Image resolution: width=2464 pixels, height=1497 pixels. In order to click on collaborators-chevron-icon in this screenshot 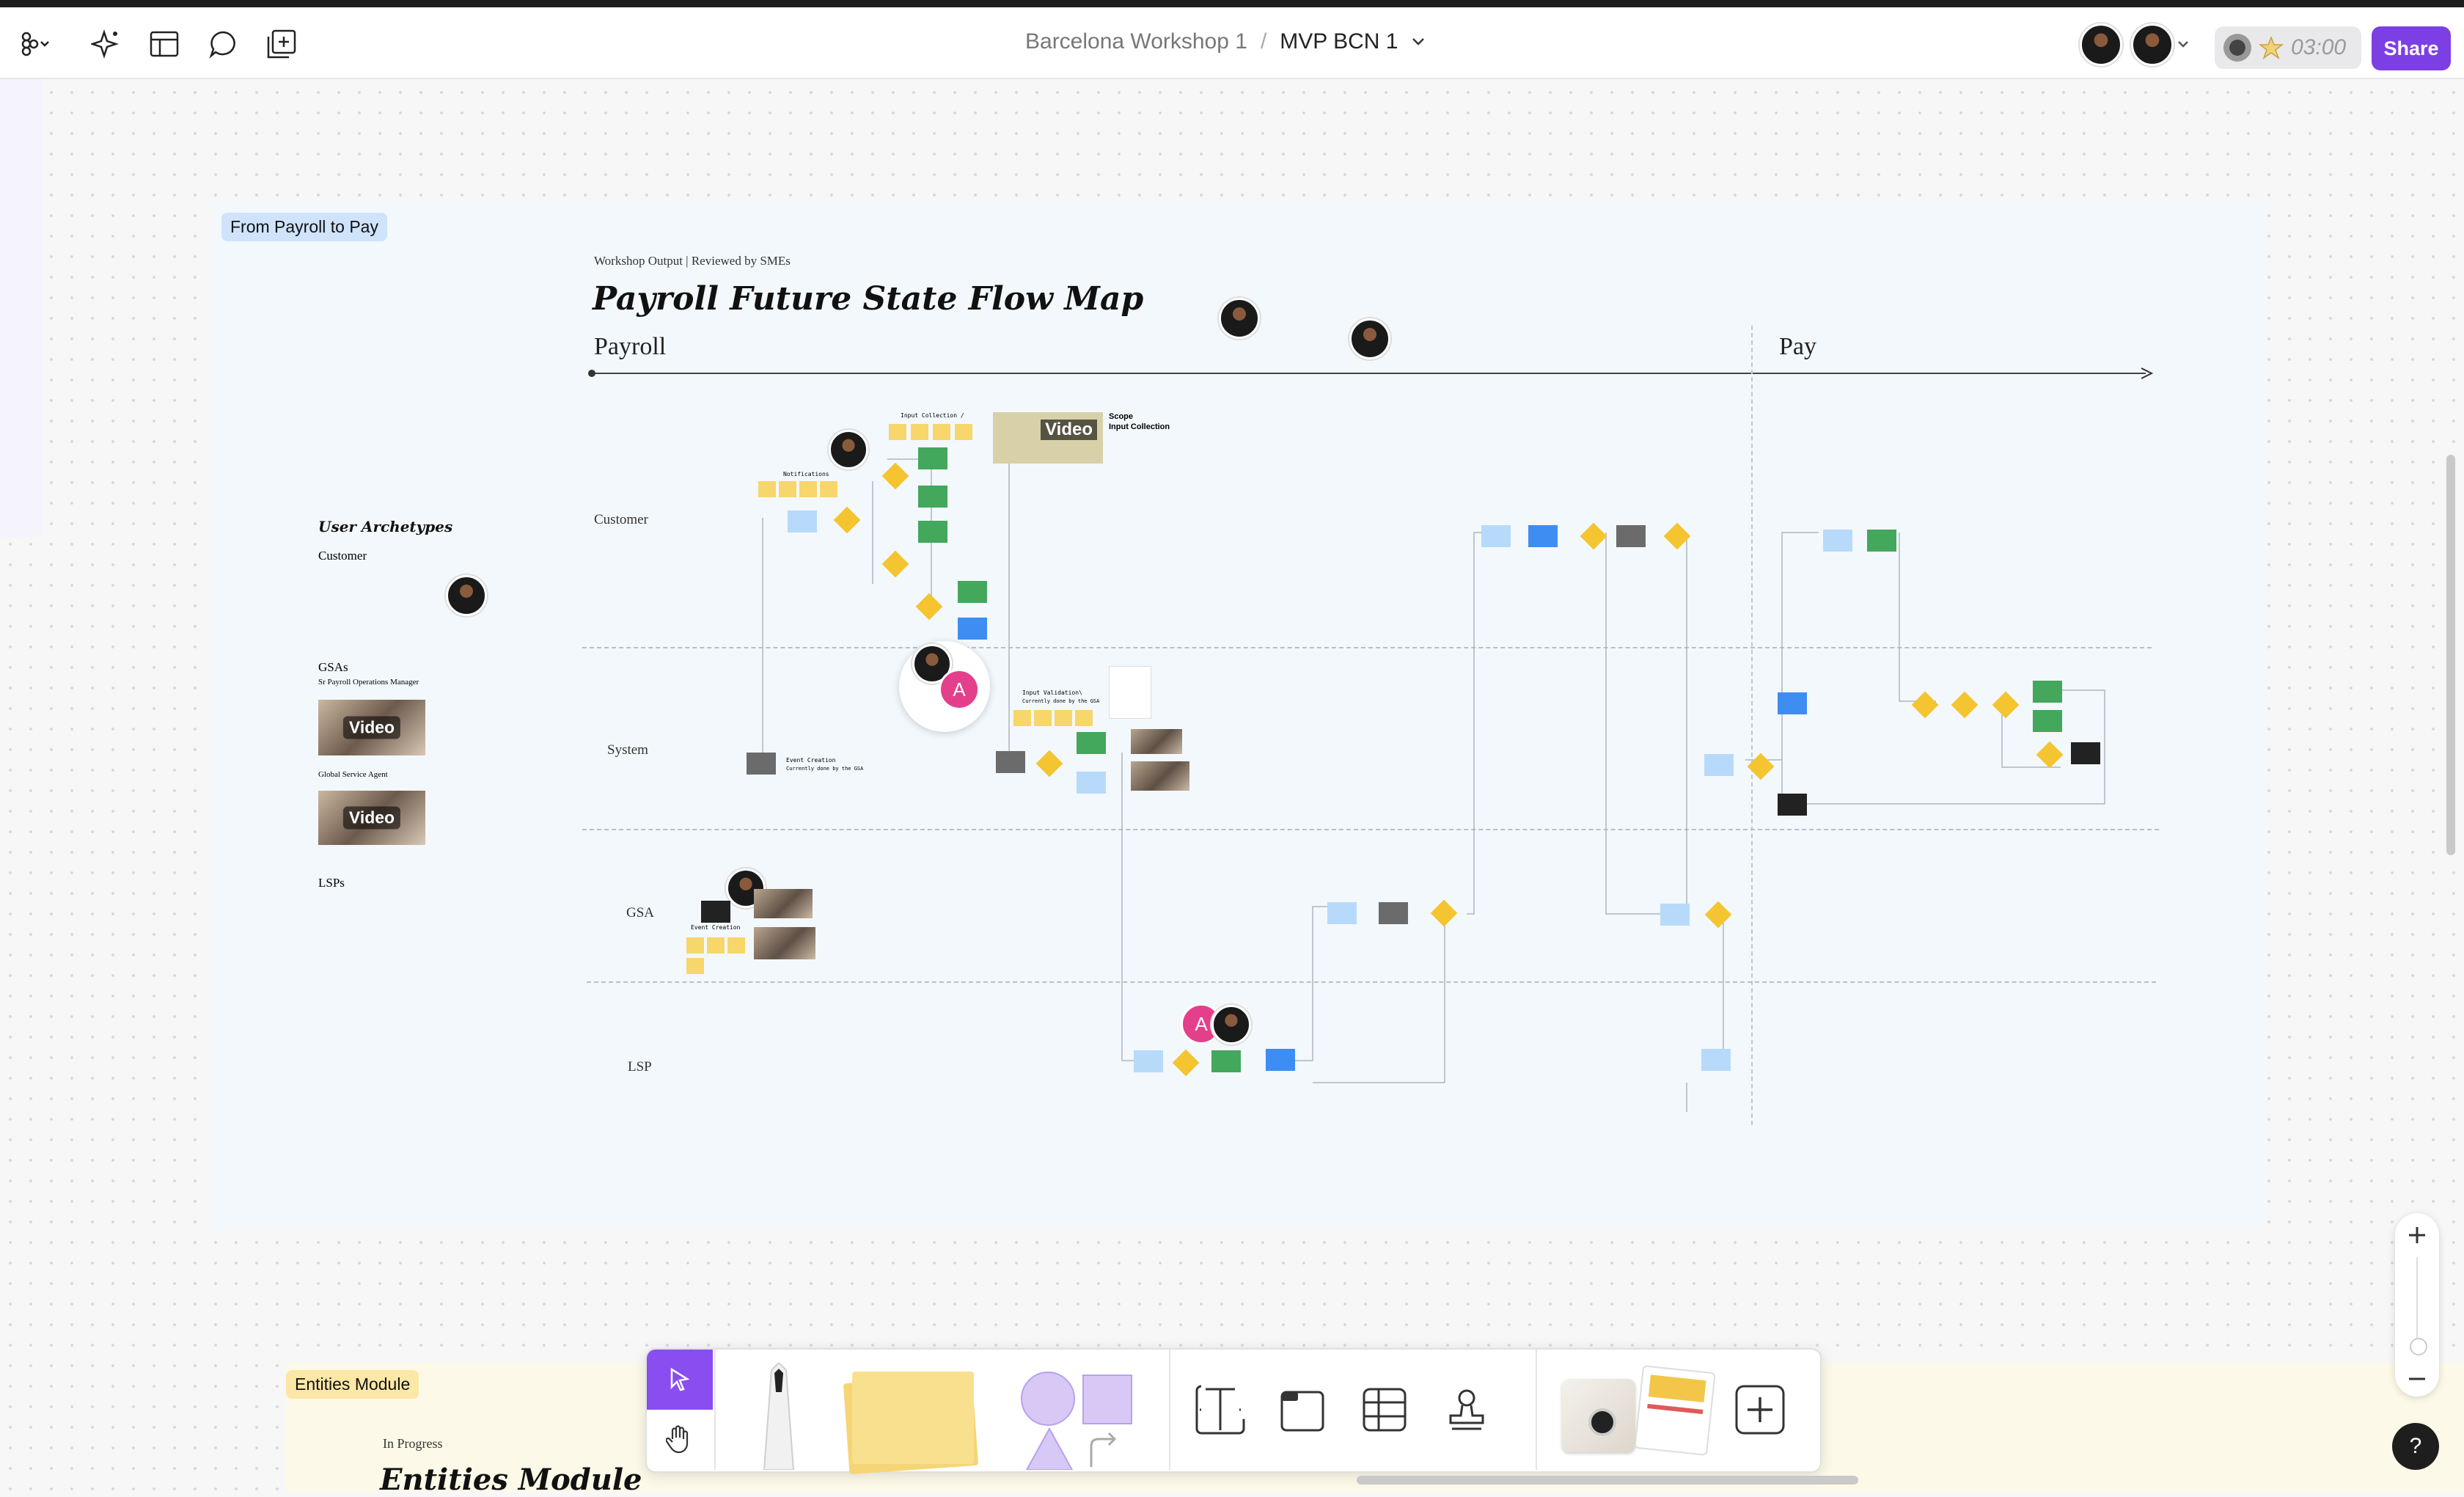, I will do `click(2183, 44)`.